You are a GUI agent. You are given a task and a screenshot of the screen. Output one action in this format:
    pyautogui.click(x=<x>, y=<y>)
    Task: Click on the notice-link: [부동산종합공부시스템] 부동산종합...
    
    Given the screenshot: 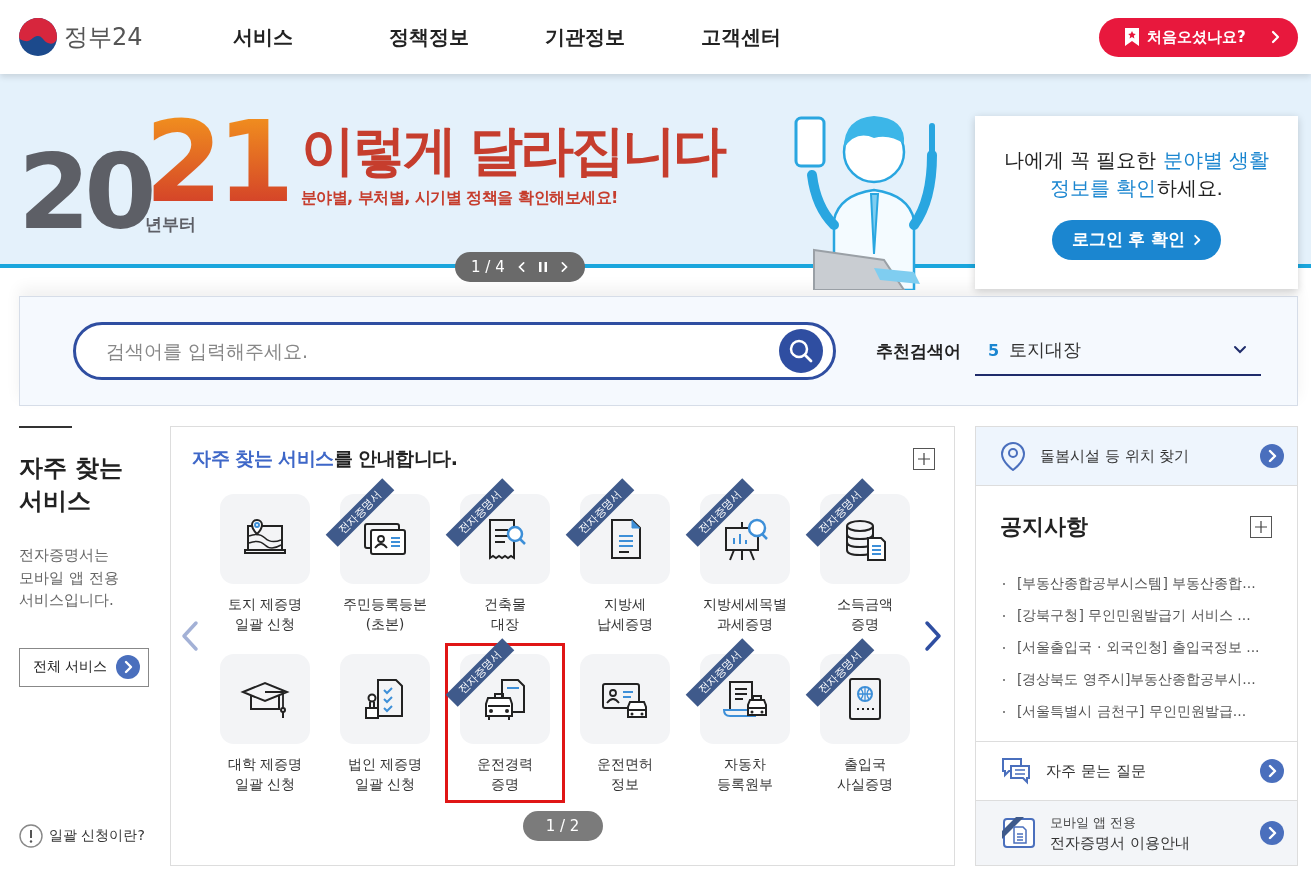 What is the action you would take?
    pyautogui.click(x=1136, y=584)
    